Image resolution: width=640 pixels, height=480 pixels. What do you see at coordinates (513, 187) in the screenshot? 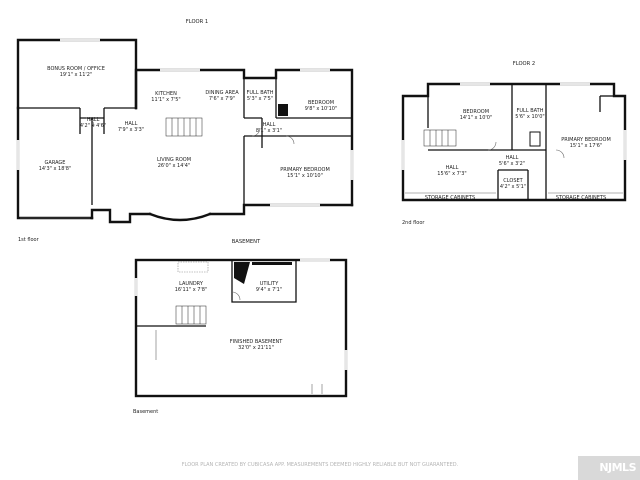
I see `closet-dim: 4'2" x 5'1"` at bounding box center [513, 187].